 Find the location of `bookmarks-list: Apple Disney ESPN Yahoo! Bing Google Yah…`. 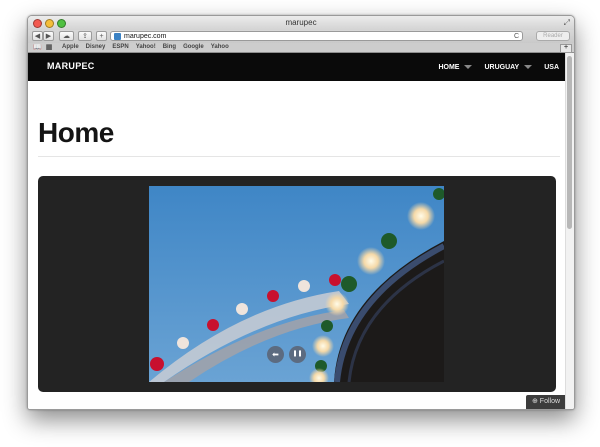

bookmarks-list: Apple Disney ESPN Yahoo! Bing Google Yah… is located at coordinates (145, 47).